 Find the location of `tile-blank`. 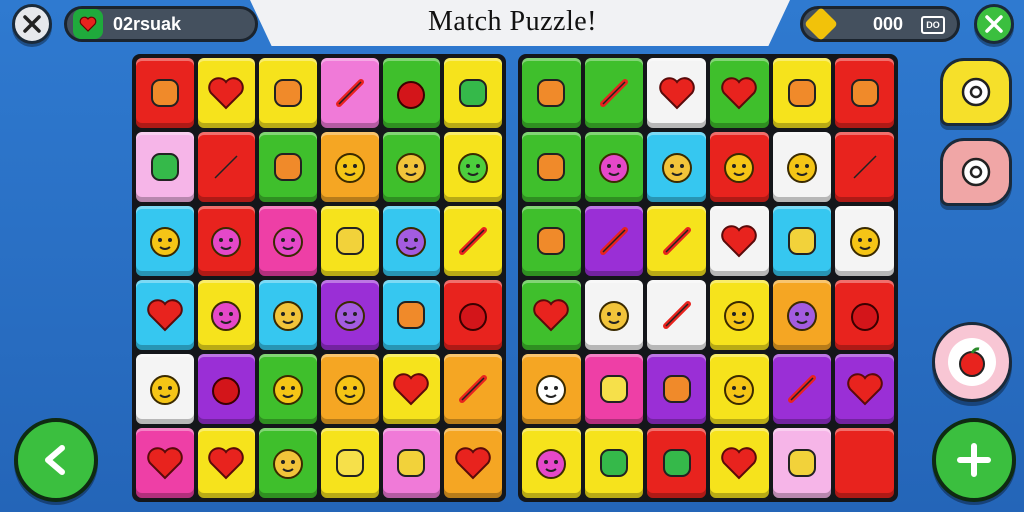

tile-blank is located at coordinates (864, 463).